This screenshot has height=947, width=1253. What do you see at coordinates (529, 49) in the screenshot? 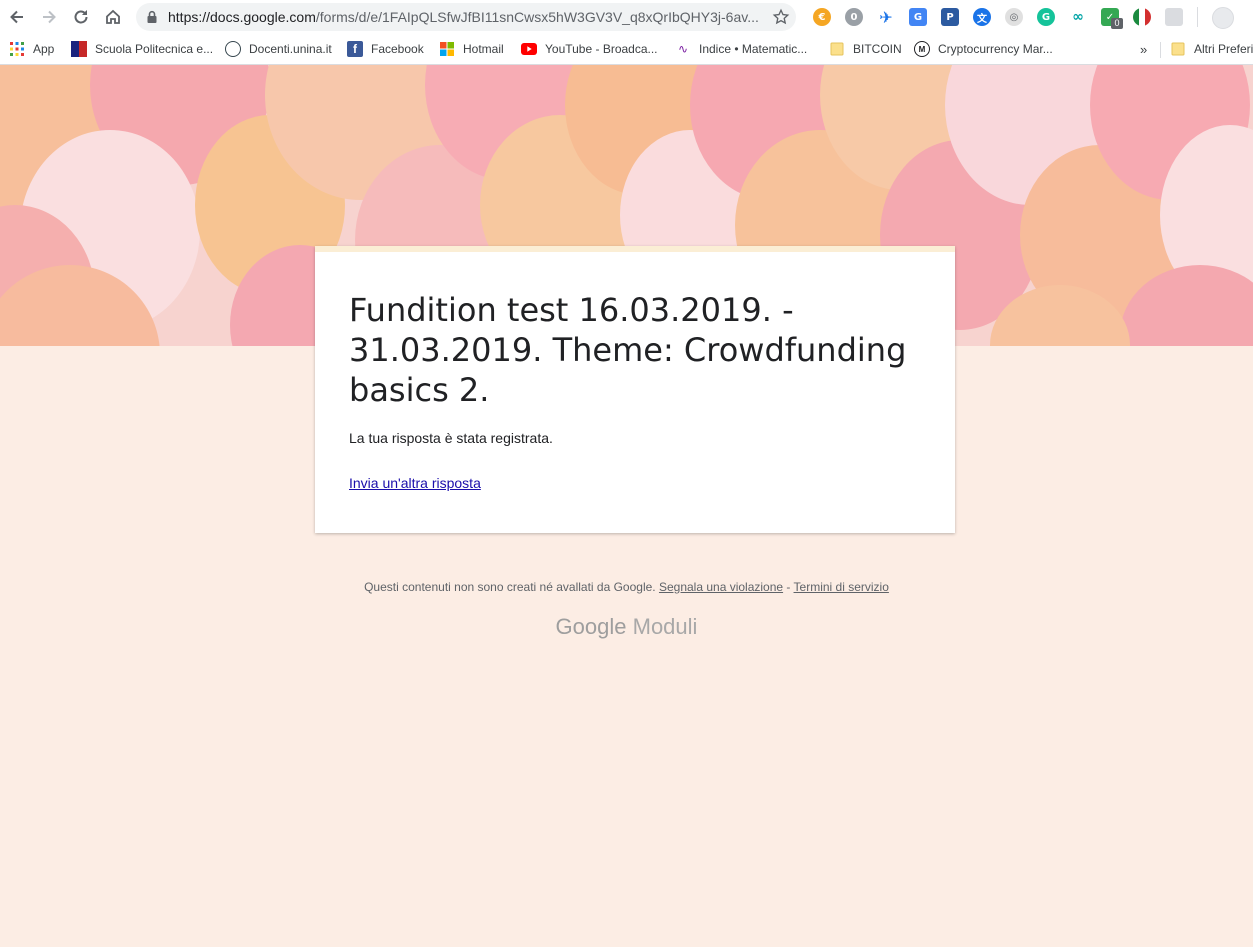
I see `youtube-icon` at bounding box center [529, 49].